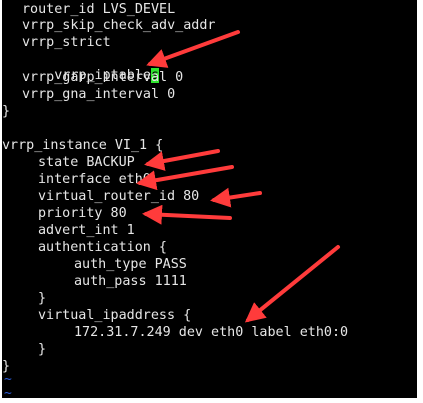 This screenshot has height=403, width=423. I want to click on config-line-auth-pass: auth_pass 1111, so click(130, 281).